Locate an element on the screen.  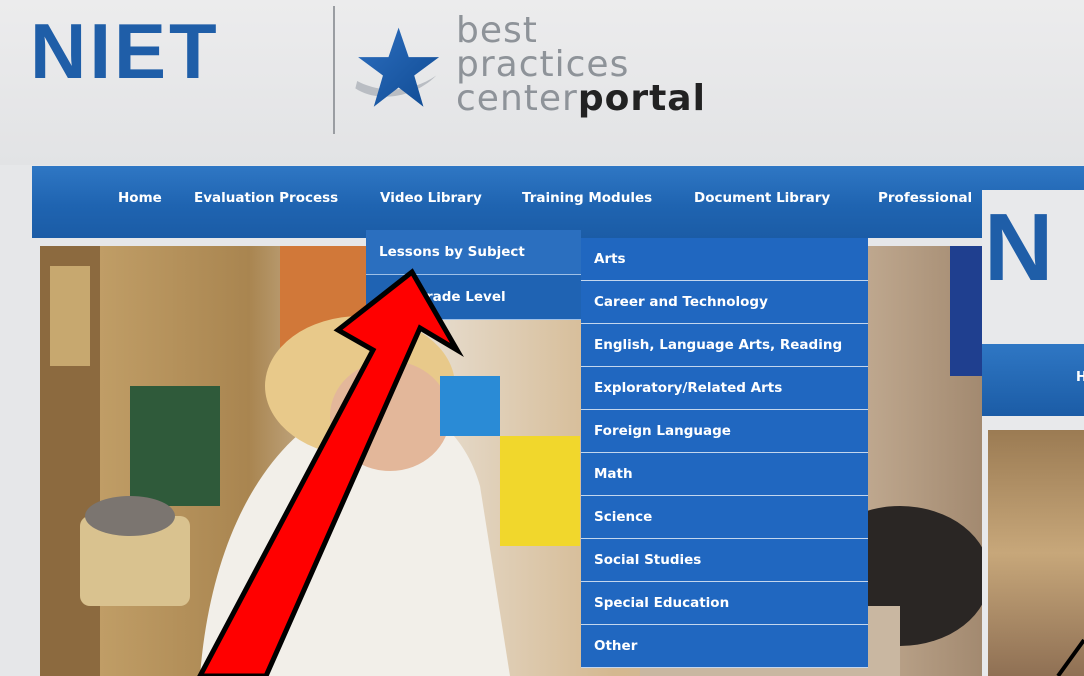
flyout-english-language-arts-reading: English, Language Arts, Reading is located at coordinates (724, 345).